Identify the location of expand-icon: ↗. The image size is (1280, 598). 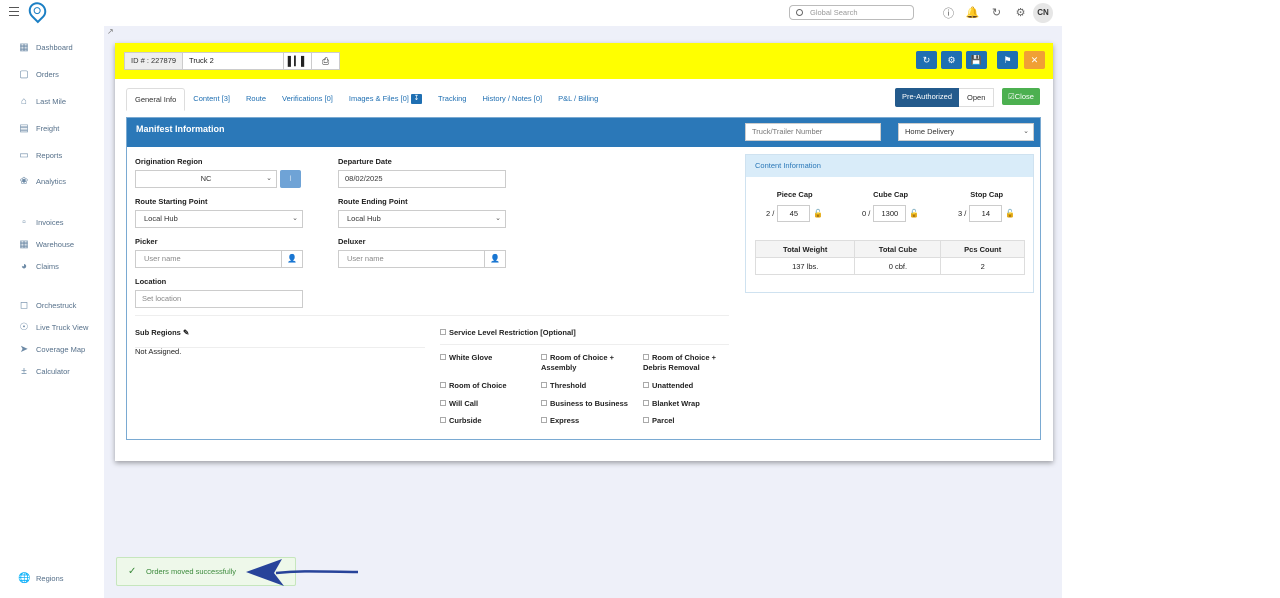
(110, 31).